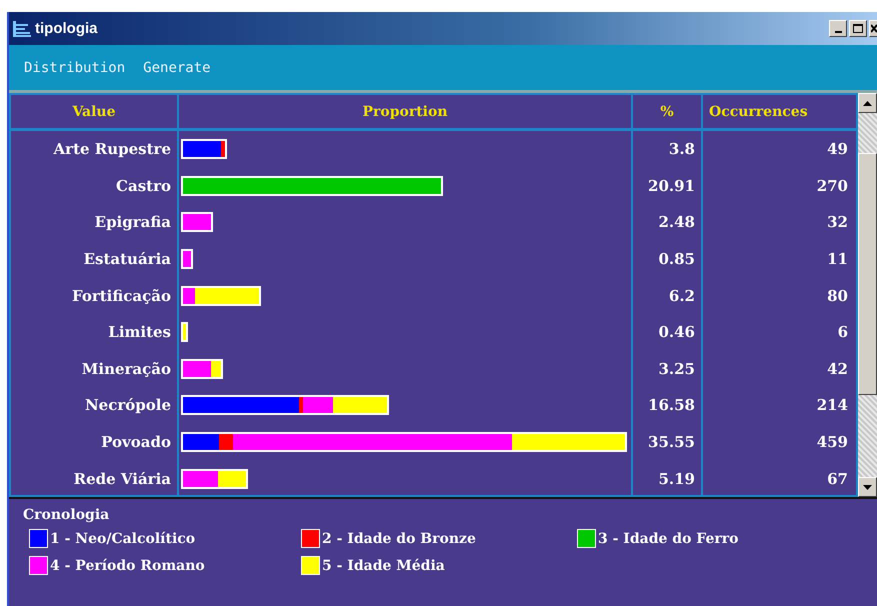  Describe the element at coordinates (95, 186) in the screenshot. I see `table-cell: Castro` at that location.